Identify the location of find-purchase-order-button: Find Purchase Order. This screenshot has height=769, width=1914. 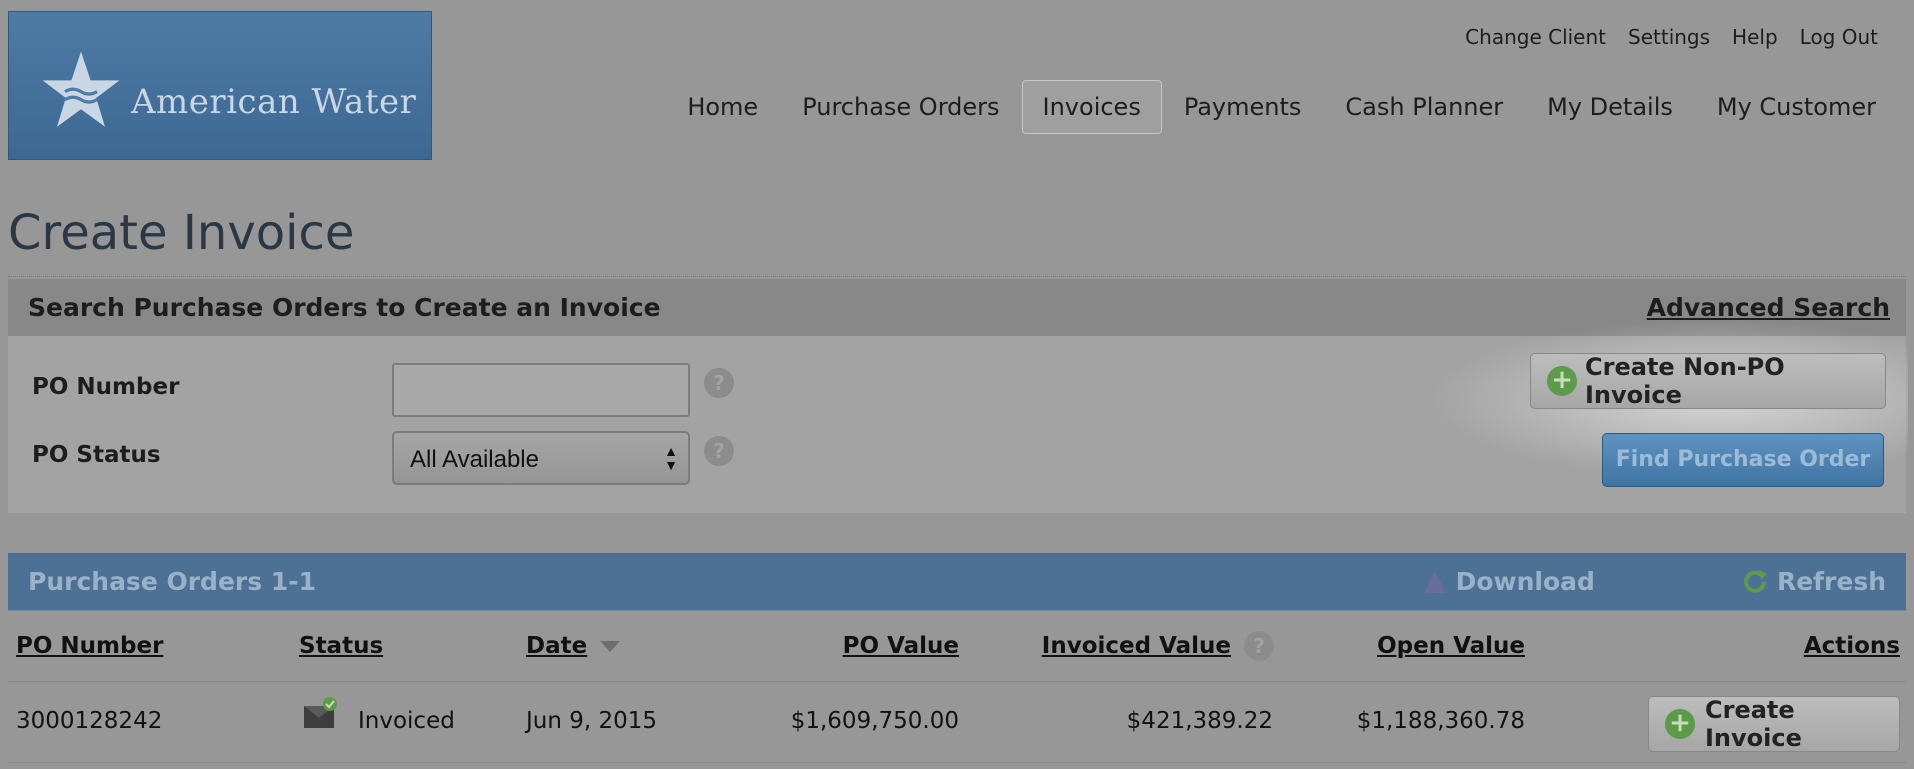
(1743, 460).